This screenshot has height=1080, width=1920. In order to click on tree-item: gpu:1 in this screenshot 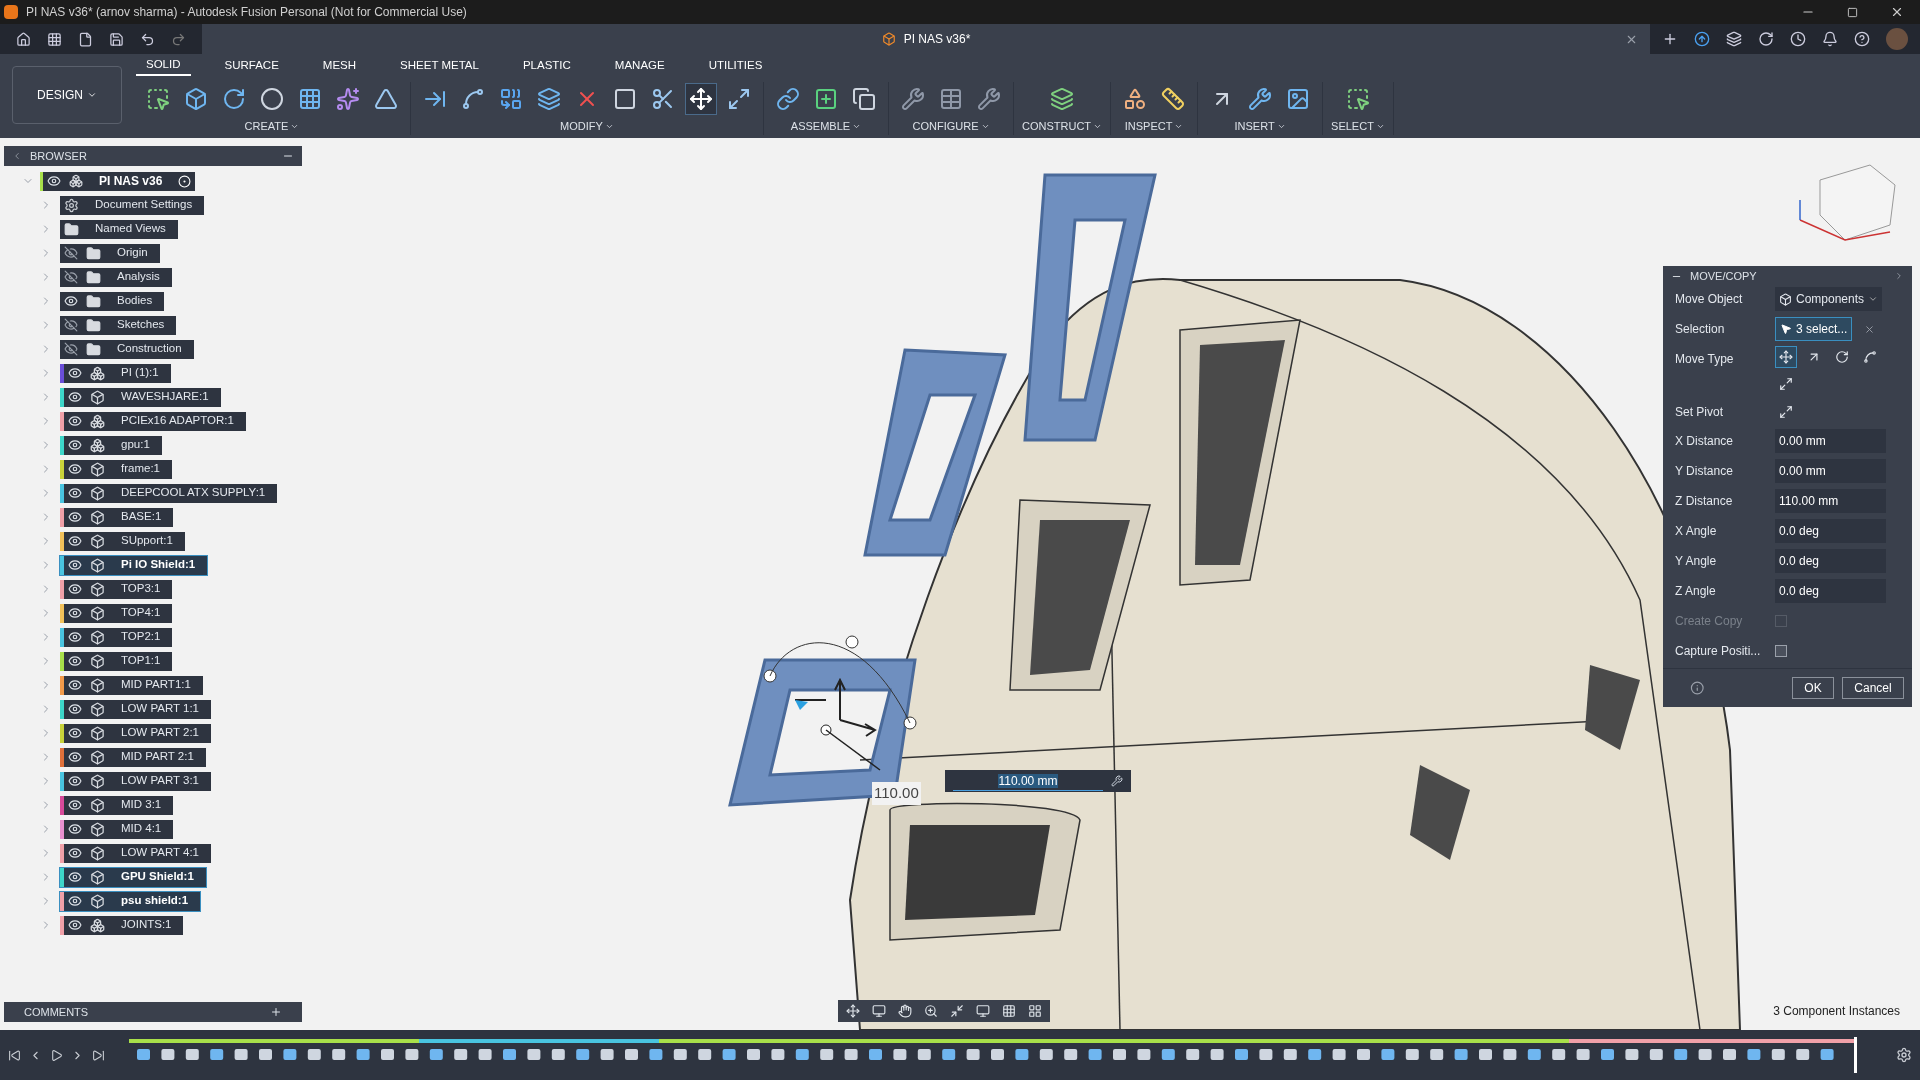, I will do `click(111, 445)`.